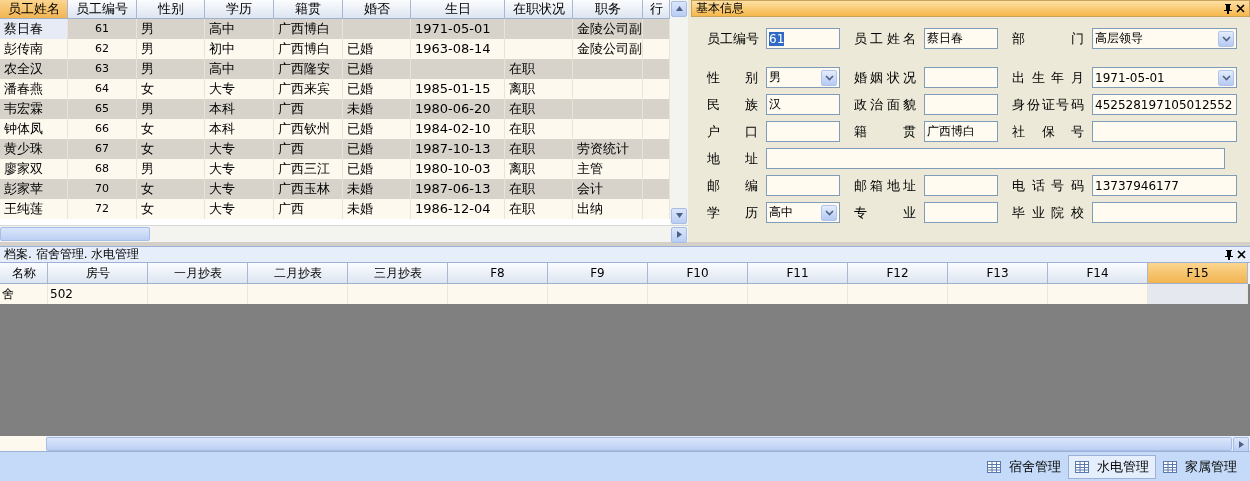  What do you see at coordinates (458, 149) in the screenshot?
I see `table-cell: 1987-10-13` at bounding box center [458, 149].